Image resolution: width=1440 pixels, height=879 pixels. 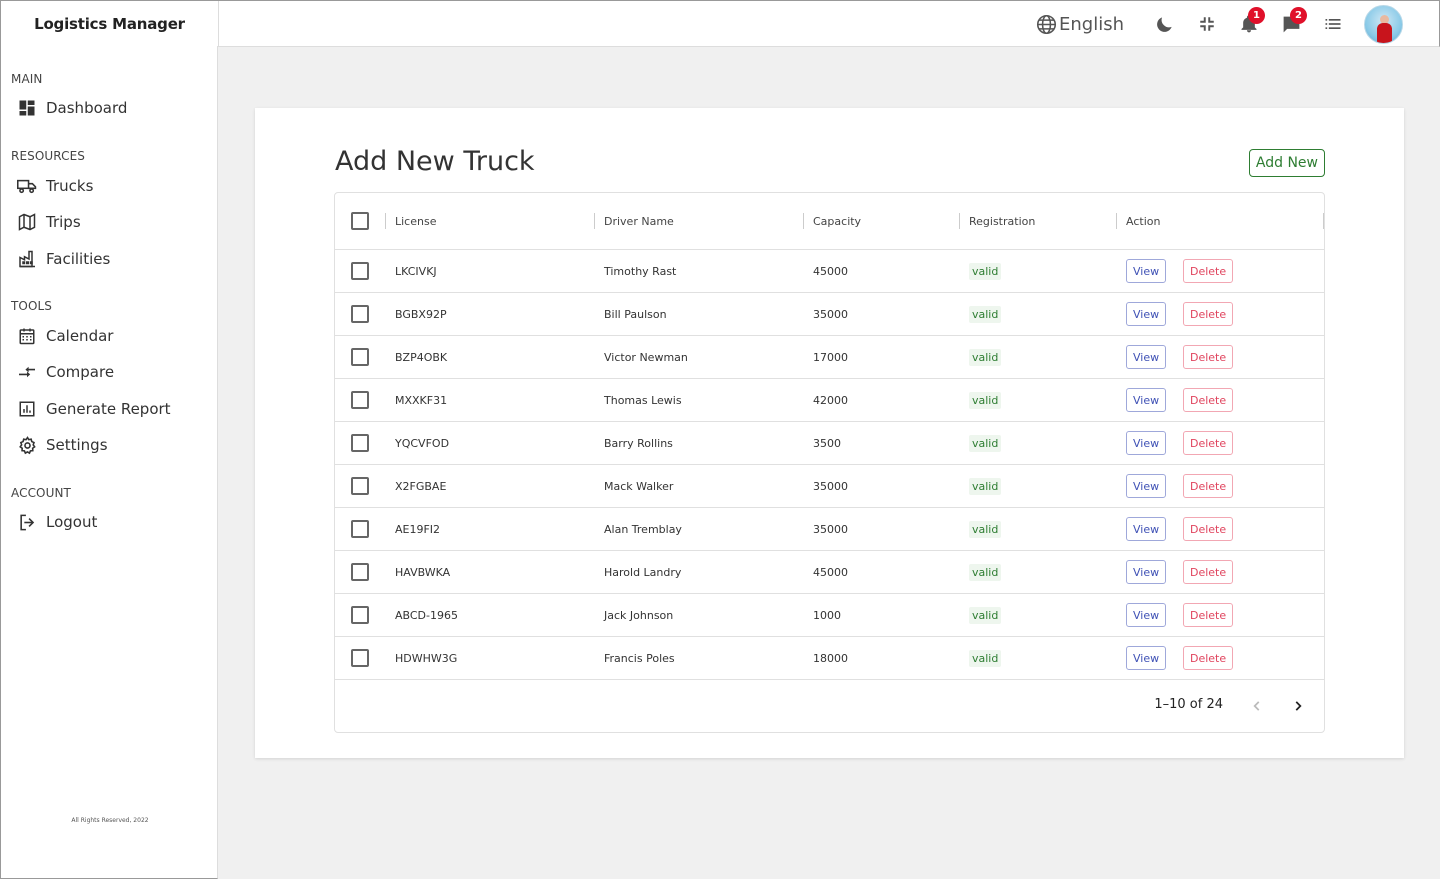 What do you see at coordinates (27, 79) in the screenshot?
I see `section-main: MAIN` at bounding box center [27, 79].